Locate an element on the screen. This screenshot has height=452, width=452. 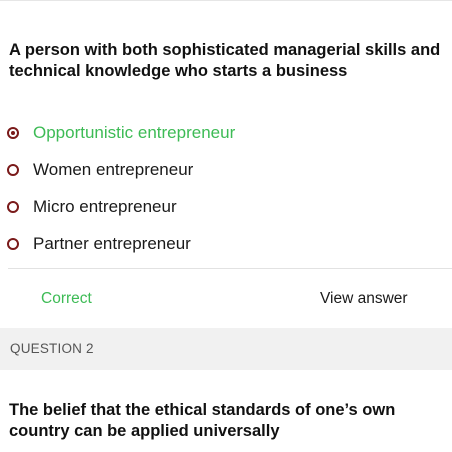
option-label: Opportunistic entrepreneur is located at coordinates (134, 132).